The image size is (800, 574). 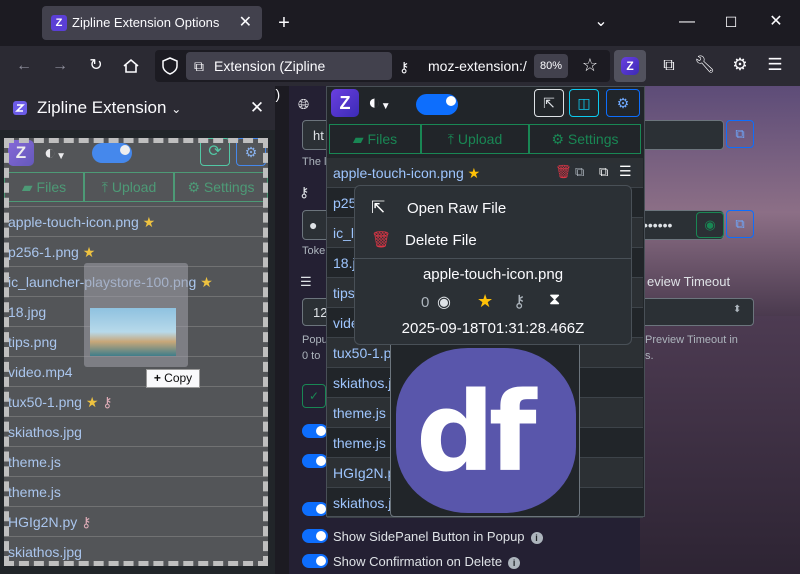 What do you see at coordinates (289, 77) in the screenshot?
I see `identity-pill: ⧉ Extension (Zipline Extension)` at bounding box center [289, 77].